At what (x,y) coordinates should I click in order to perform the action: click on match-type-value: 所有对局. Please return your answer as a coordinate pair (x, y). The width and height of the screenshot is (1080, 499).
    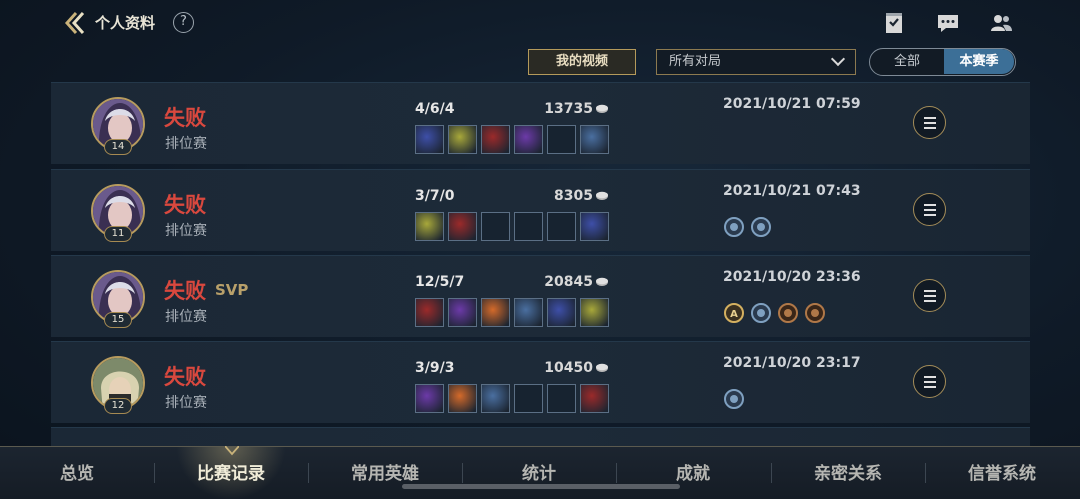
    Looking at the image, I should click on (695, 61).